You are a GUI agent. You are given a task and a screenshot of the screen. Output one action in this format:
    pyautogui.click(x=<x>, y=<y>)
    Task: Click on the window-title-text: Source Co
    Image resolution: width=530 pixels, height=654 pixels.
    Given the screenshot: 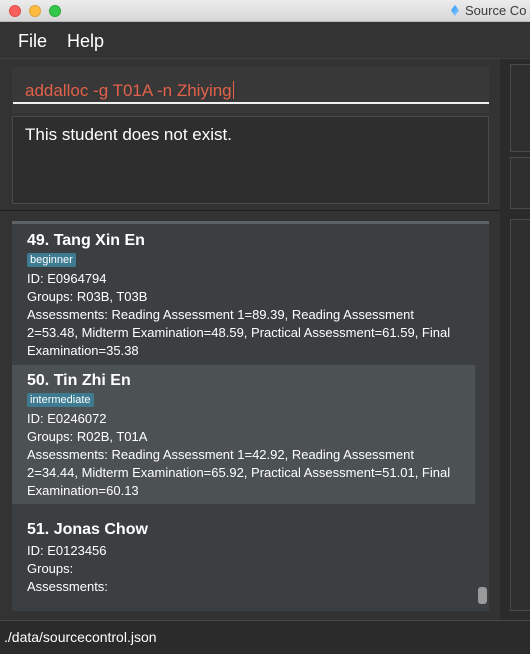 What is the action you would take?
    pyautogui.click(x=496, y=10)
    